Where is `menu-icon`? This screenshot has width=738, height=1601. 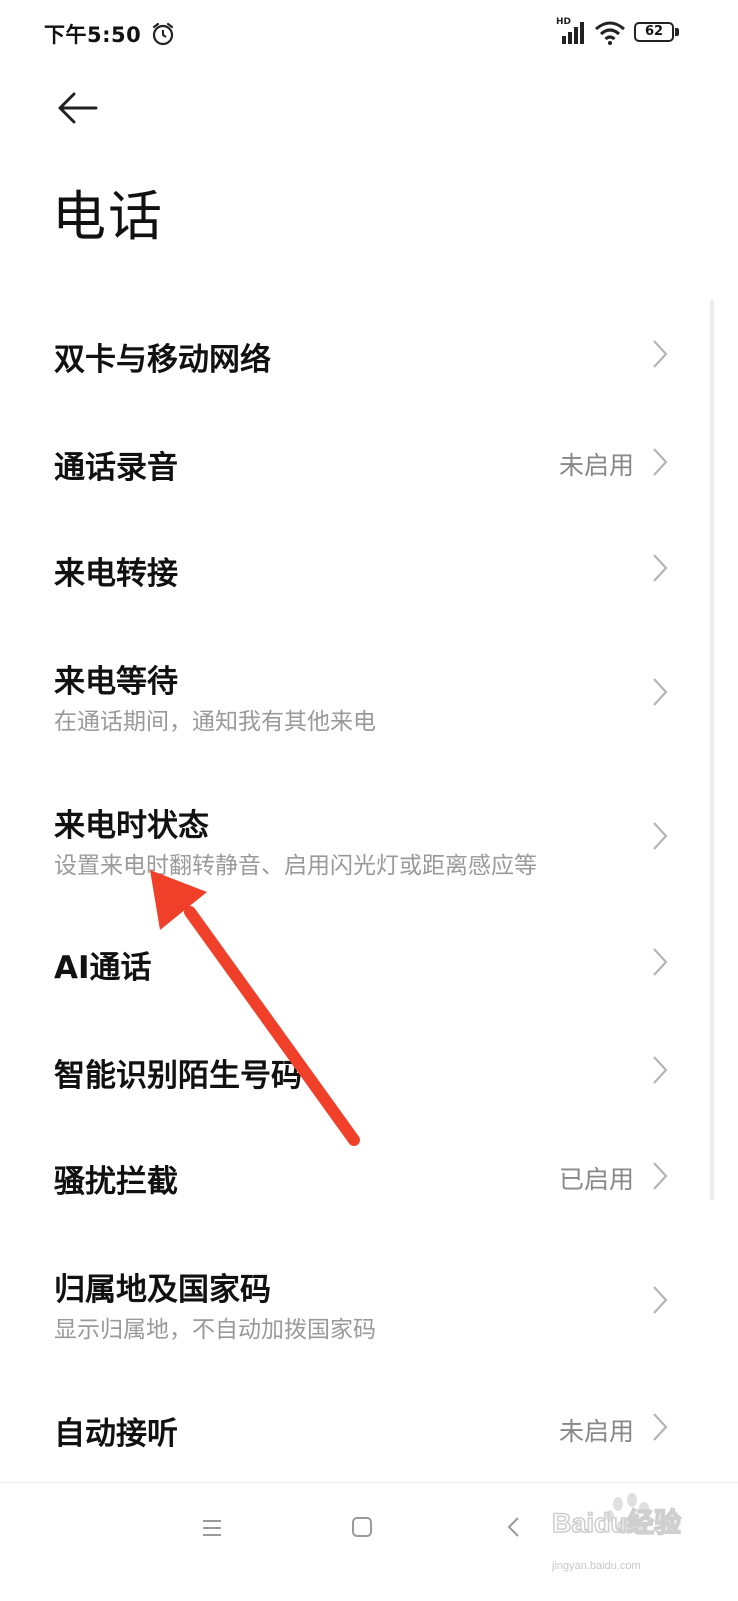
menu-icon is located at coordinates (212, 1528).